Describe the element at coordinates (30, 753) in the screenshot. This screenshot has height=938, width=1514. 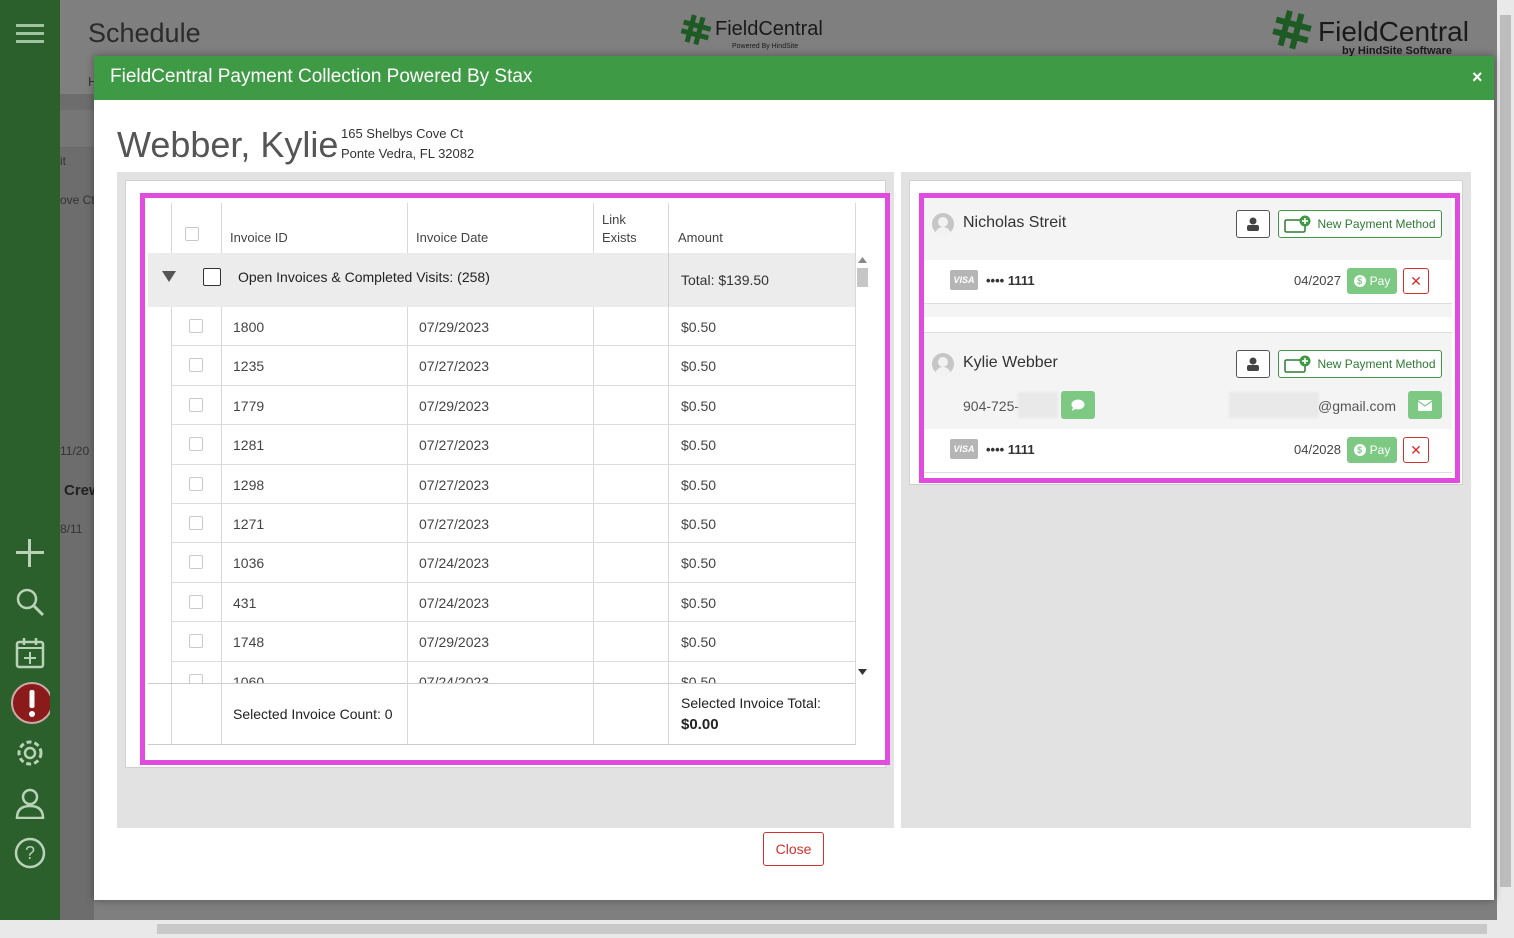
I see `gear-icon` at that location.